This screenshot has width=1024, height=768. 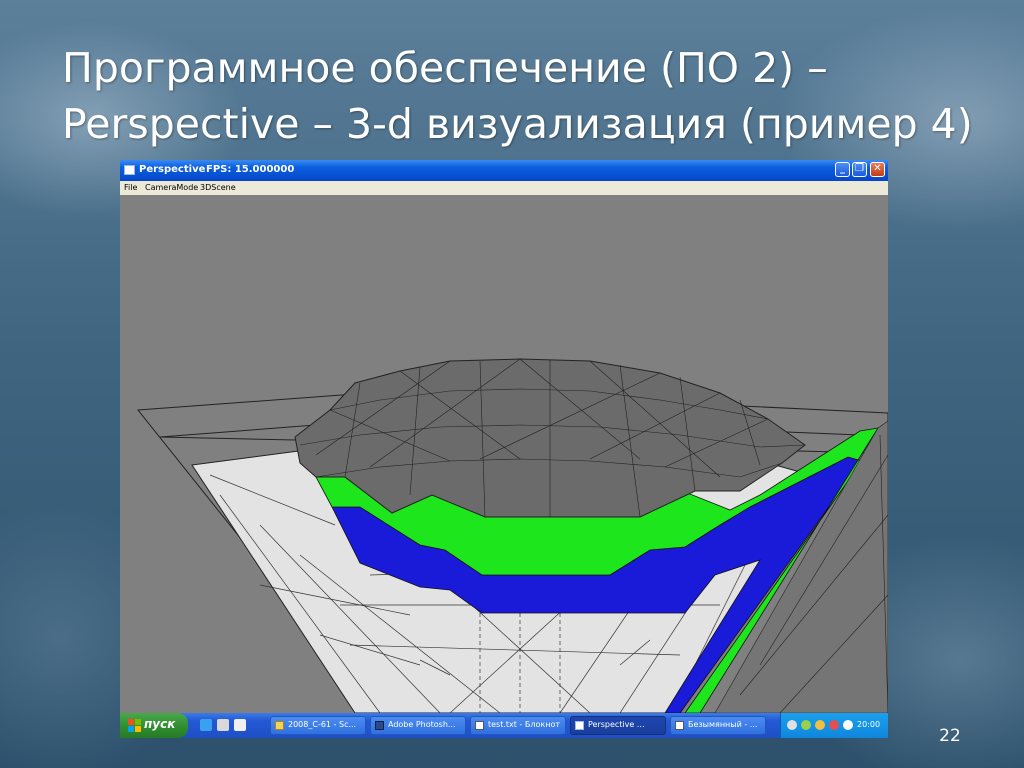 I want to click on notepad-icon, so click(x=479, y=725).